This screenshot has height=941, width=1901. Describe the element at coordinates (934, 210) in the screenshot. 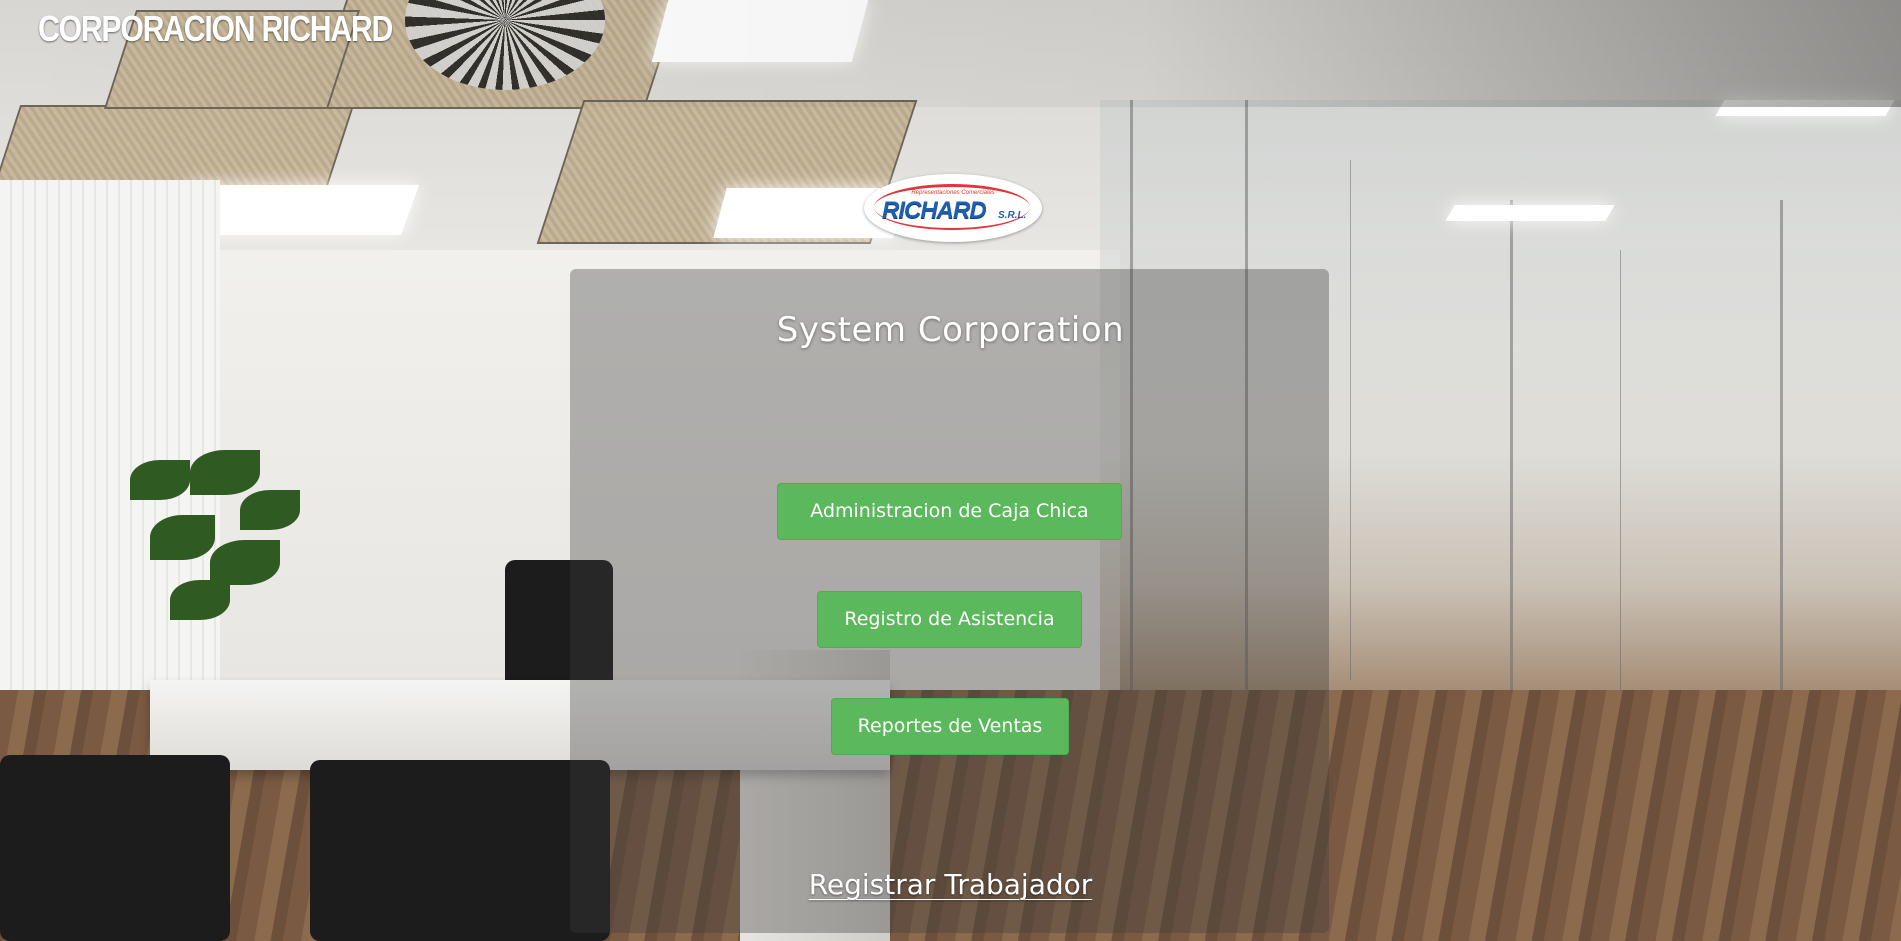

I see `logo-name: RICHARD` at that location.